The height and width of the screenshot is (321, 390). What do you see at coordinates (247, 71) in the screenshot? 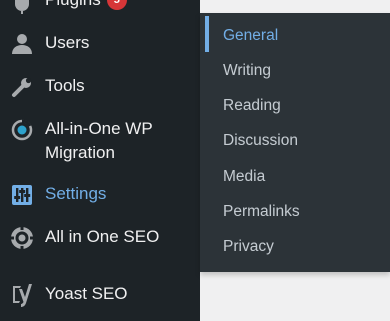
I see `submenu-item-writing: Writing` at bounding box center [247, 71].